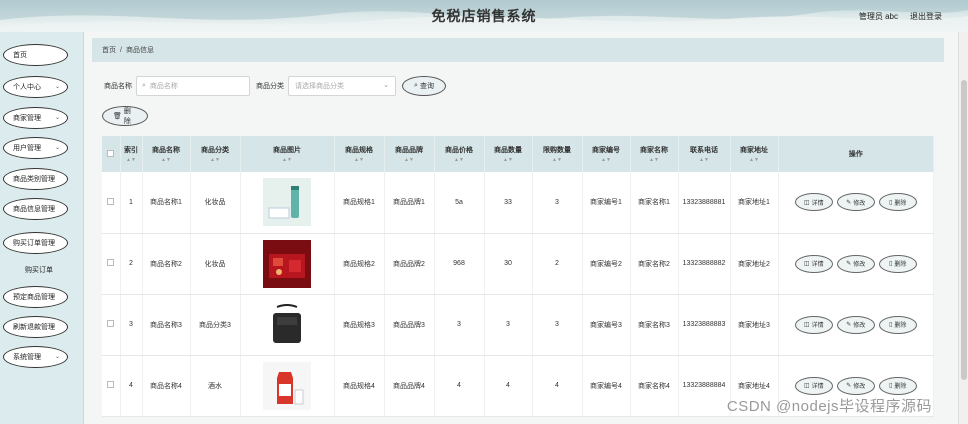 This screenshot has height=424, width=968. Describe the element at coordinates (606, 386) in the screenshot. I see `cell-merchant-no: 商家编号4` at that location.